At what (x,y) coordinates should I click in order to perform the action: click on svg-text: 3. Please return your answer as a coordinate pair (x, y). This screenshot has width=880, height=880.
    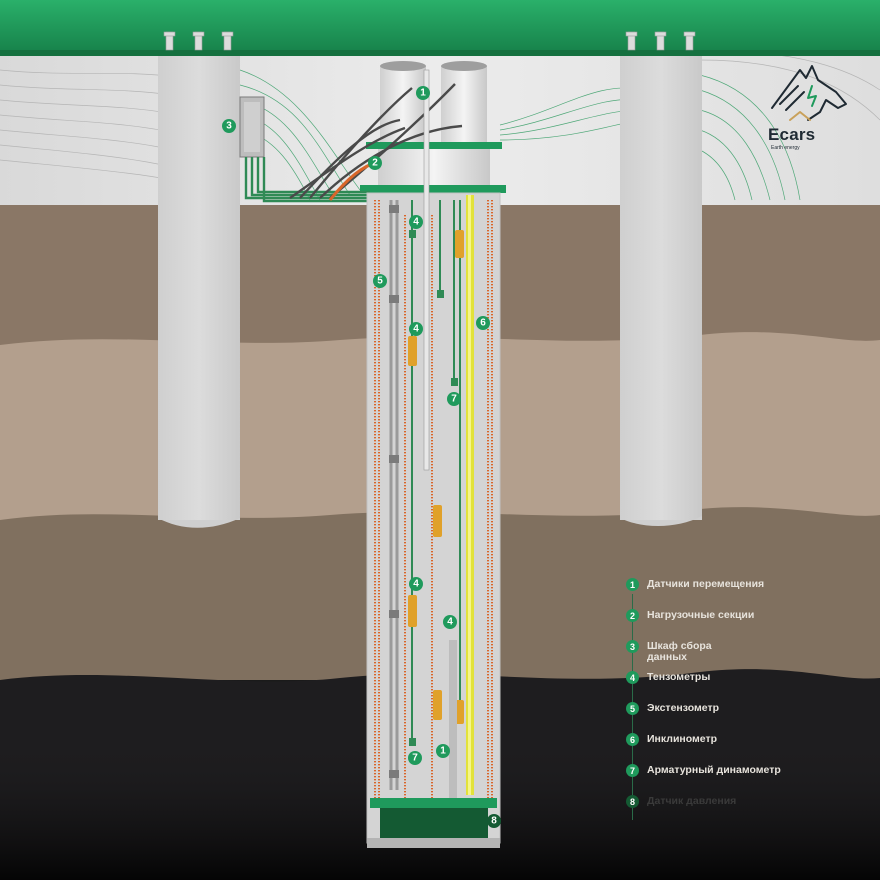
    Looking at the image, I should click on (229, 126).